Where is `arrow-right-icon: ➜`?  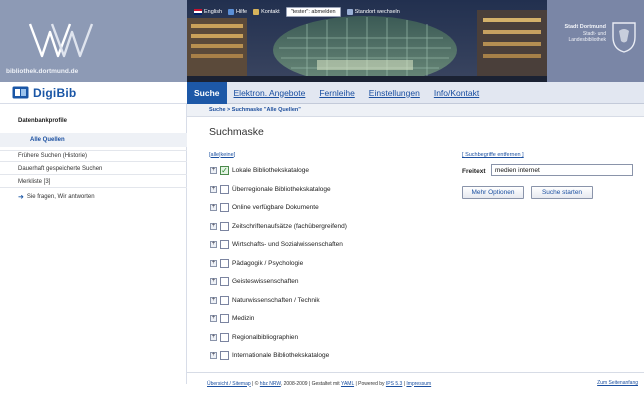
arrow-right-icon: ➜ is located at coordinates (21, 197).